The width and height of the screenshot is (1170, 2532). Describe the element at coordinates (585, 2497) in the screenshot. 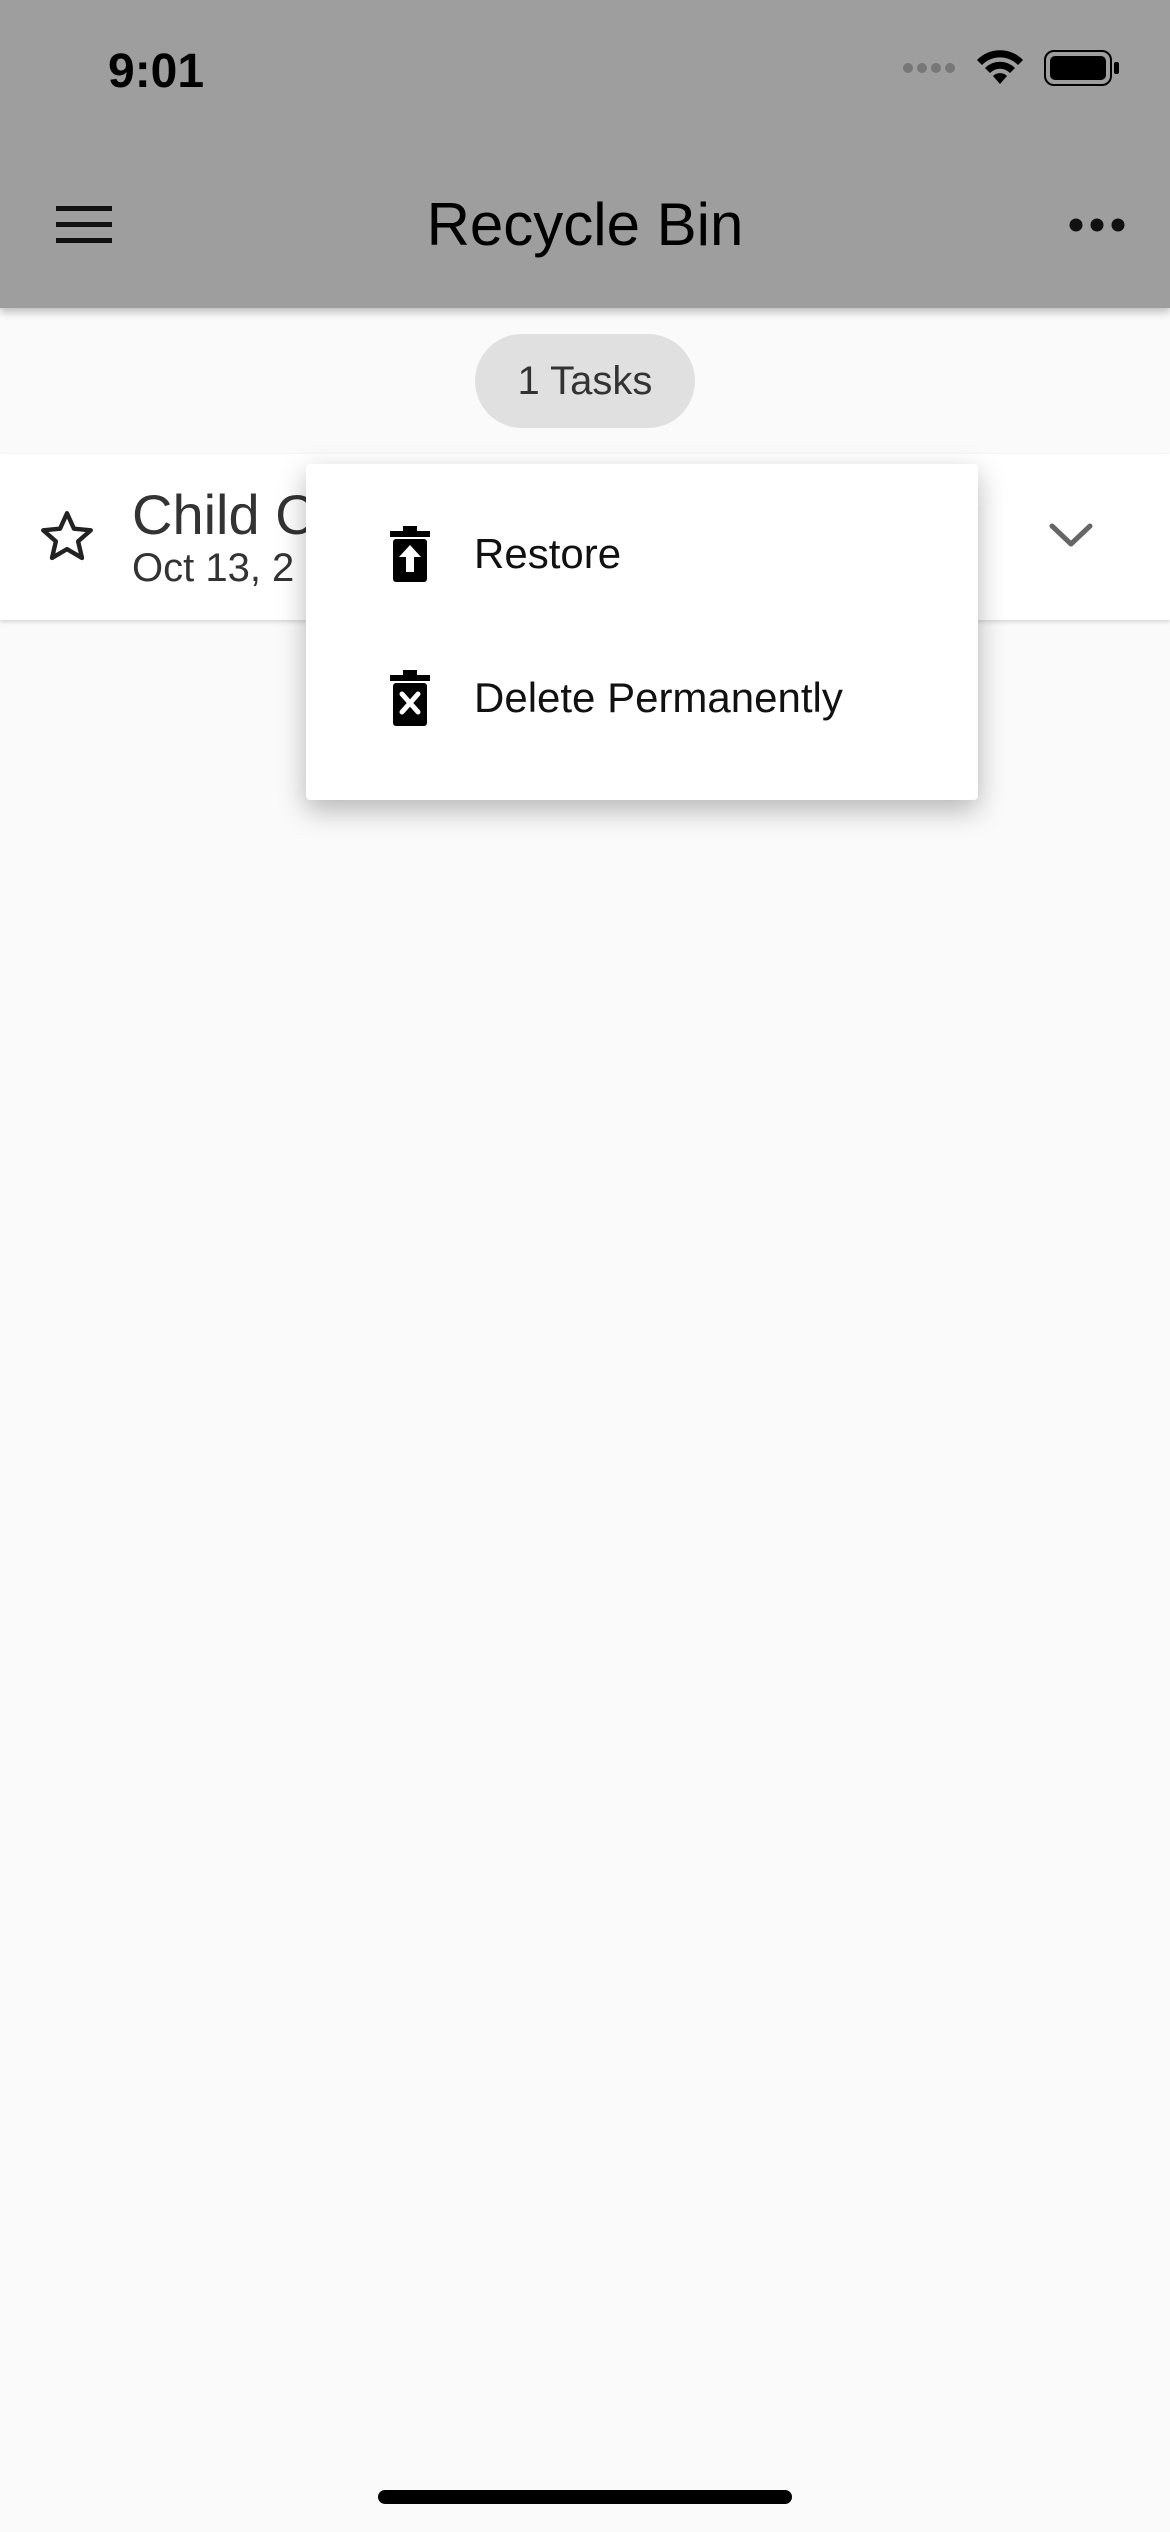

I see `home-indicator` at that location.